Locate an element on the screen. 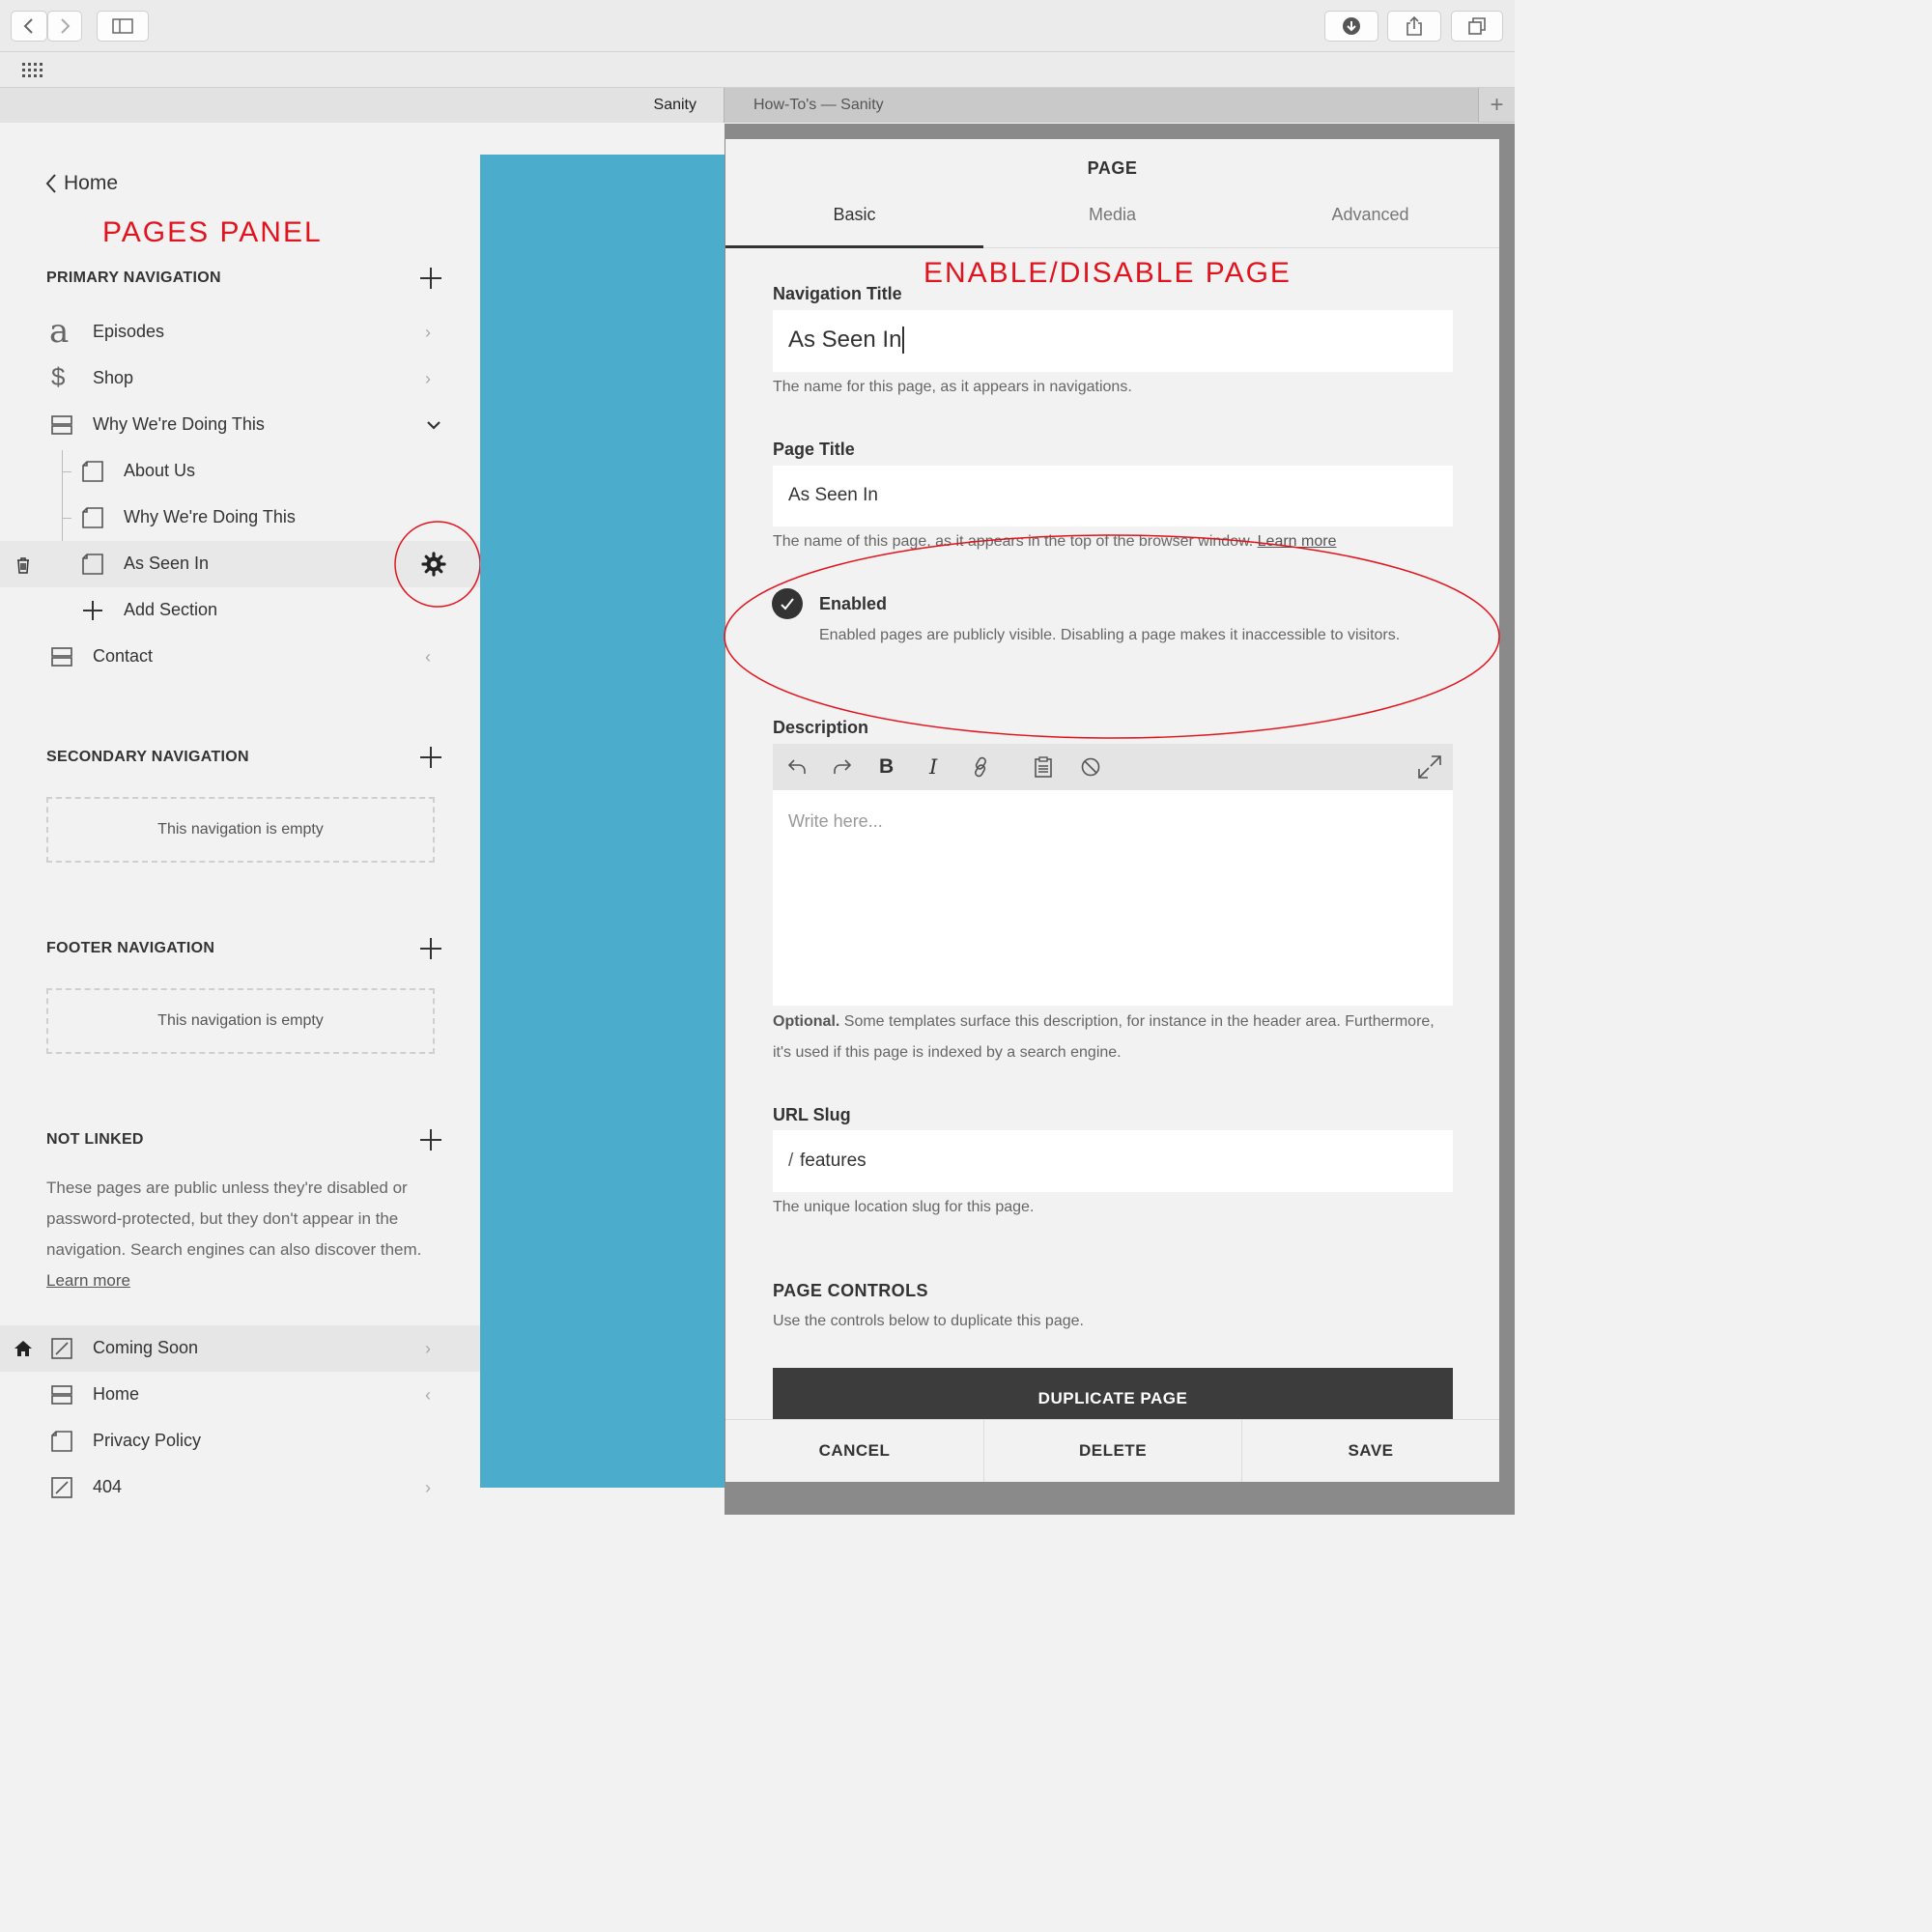  bold-icon: B is located at coordinates (886, 767).